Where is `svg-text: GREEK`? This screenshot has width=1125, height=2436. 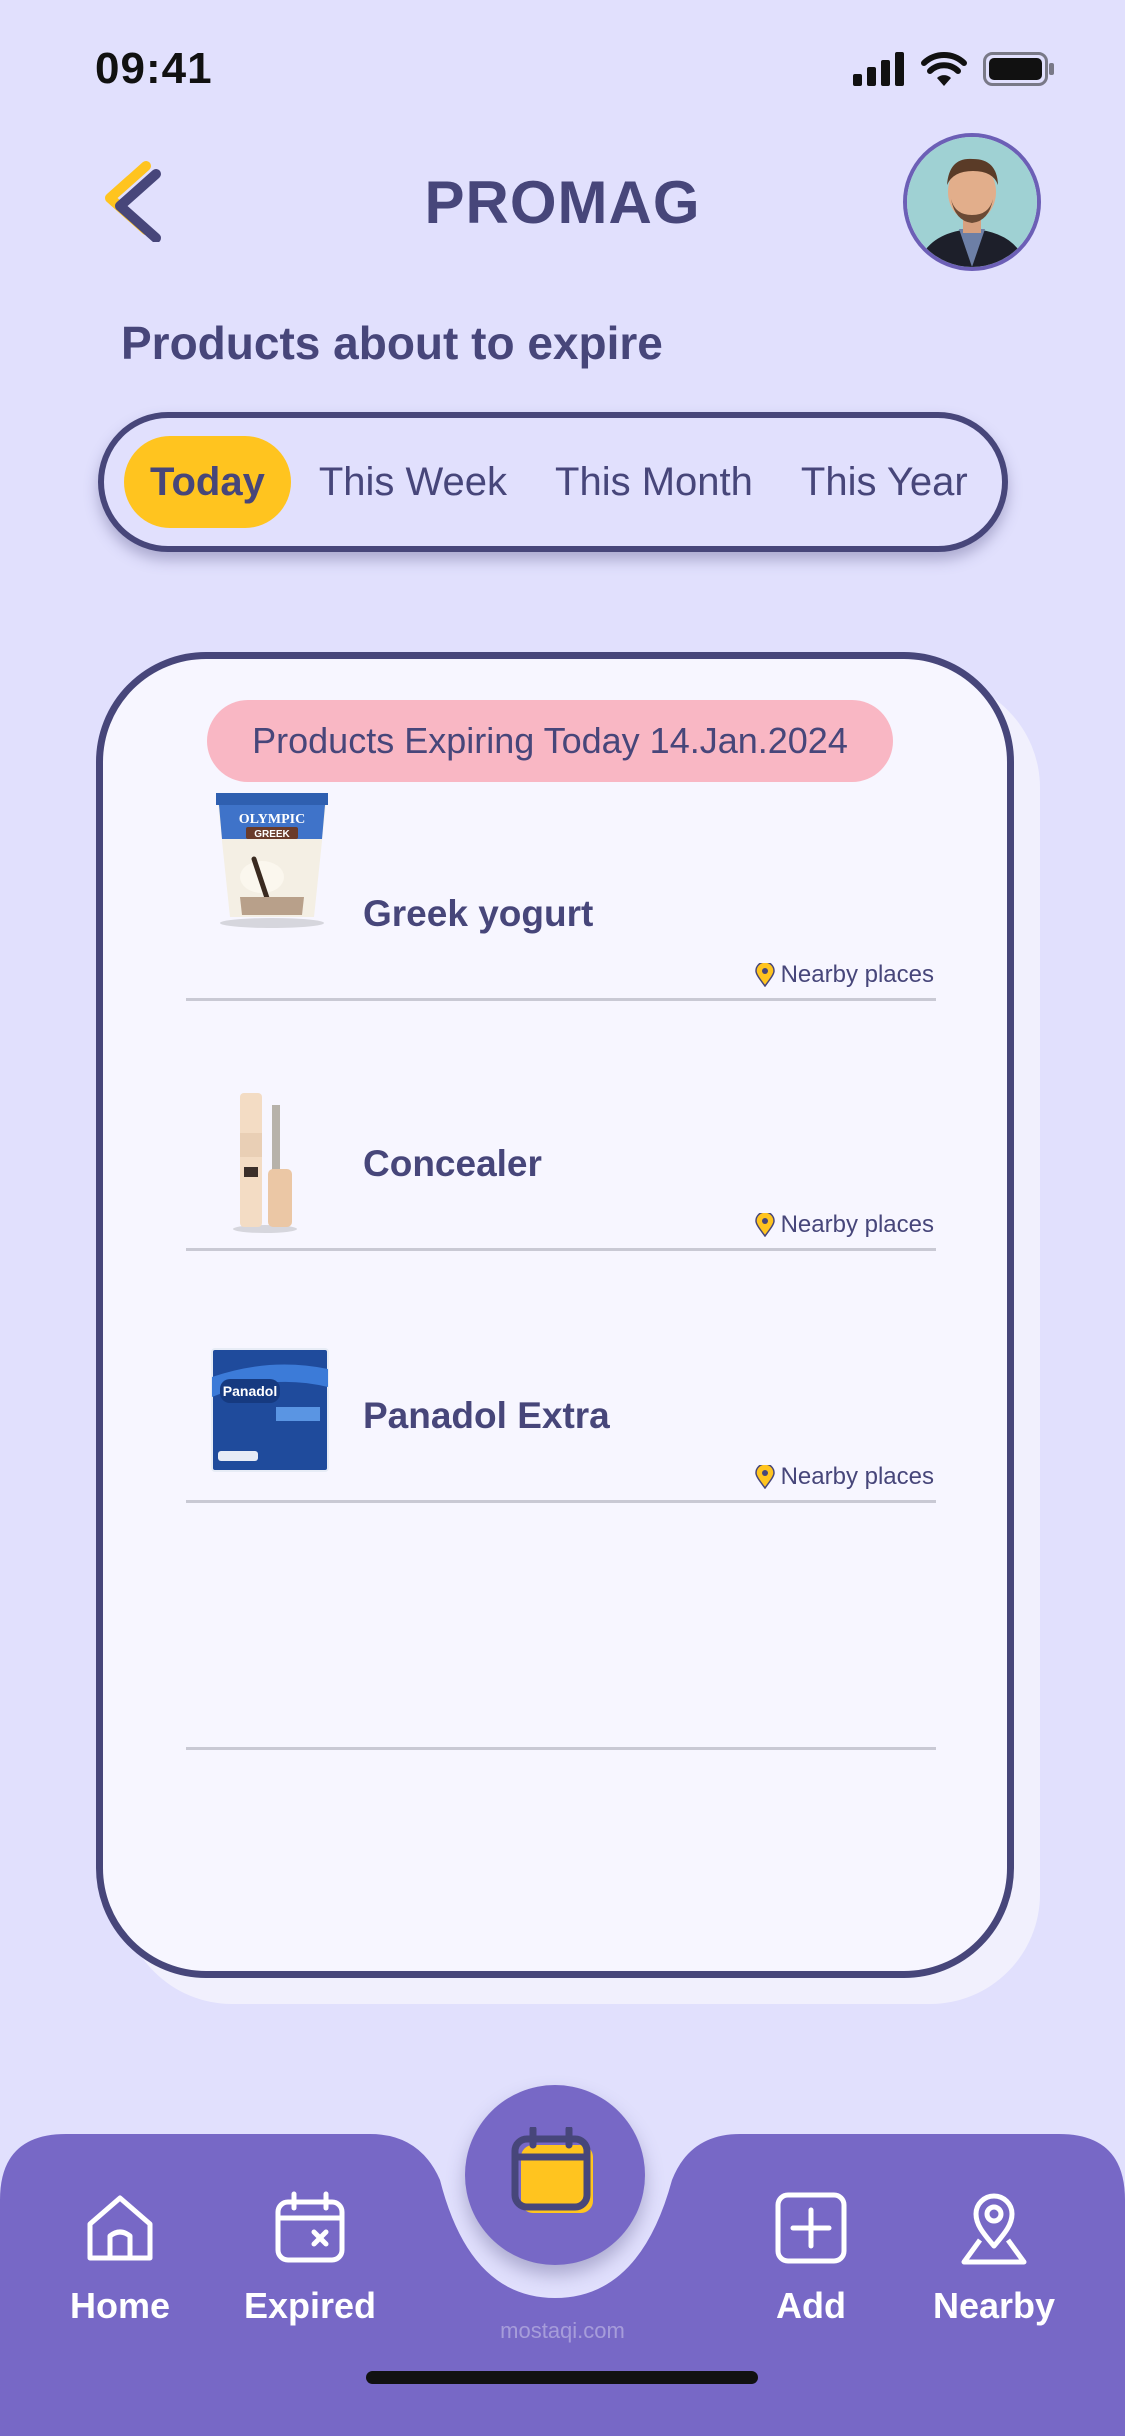 svg-text: GREEK is located at coordinates (272, 834).